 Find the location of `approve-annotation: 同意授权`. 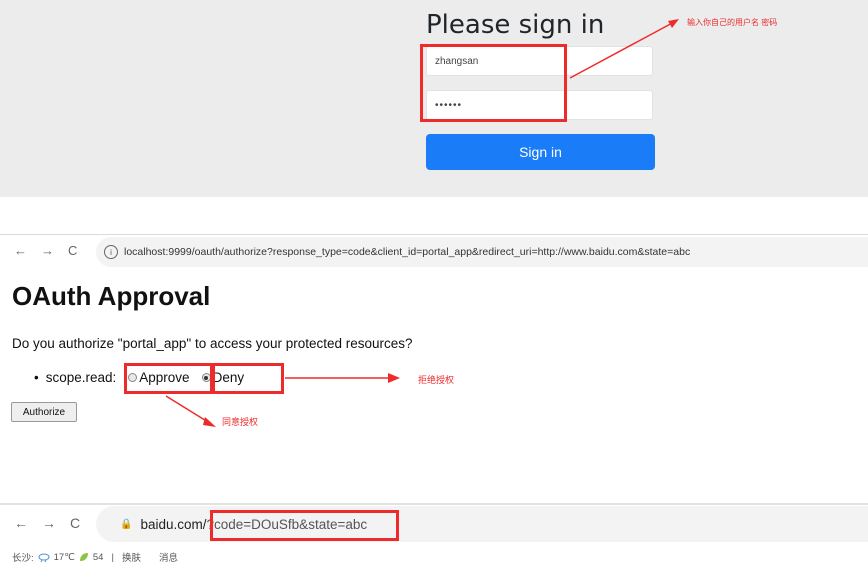

approve-annotation: 同意授权 is located at coordinates (240, 422).